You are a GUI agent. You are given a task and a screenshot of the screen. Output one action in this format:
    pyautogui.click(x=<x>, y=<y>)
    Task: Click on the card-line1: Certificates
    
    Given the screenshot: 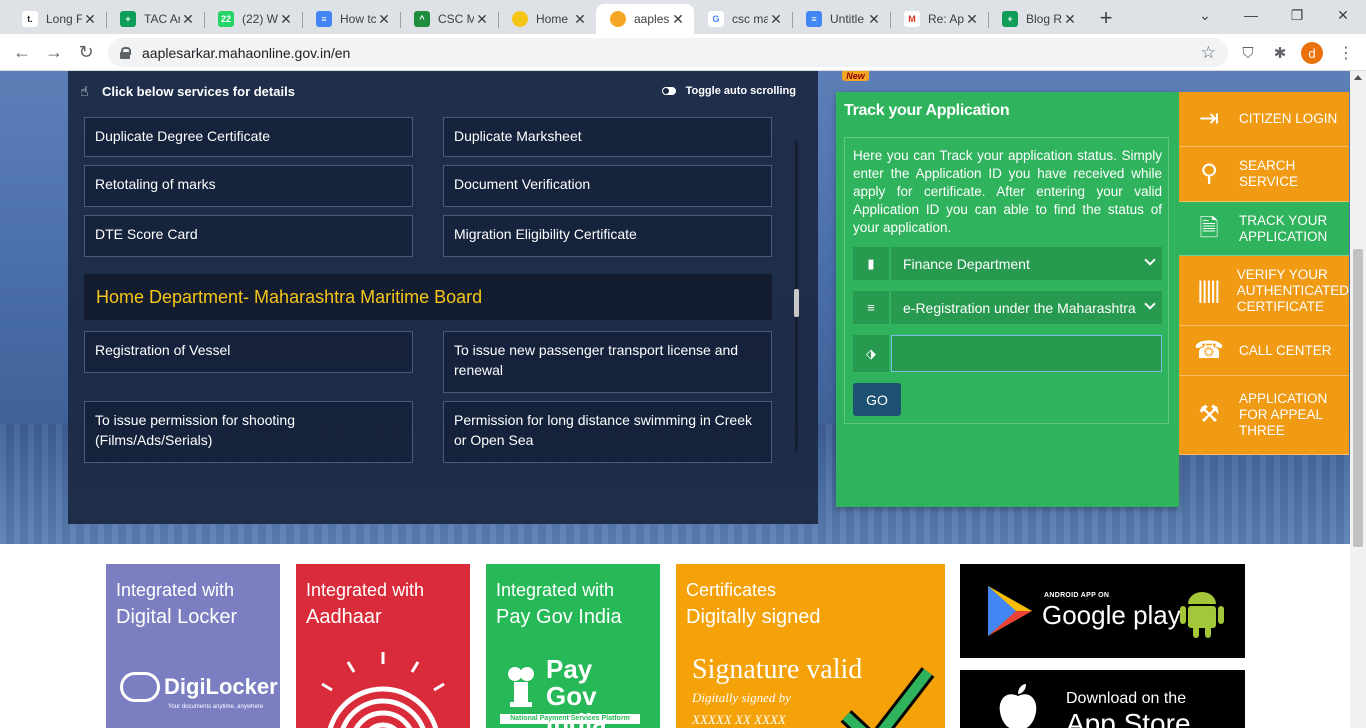 What is the action you would take?
    pyautogui.click(x=731, y=590)
    